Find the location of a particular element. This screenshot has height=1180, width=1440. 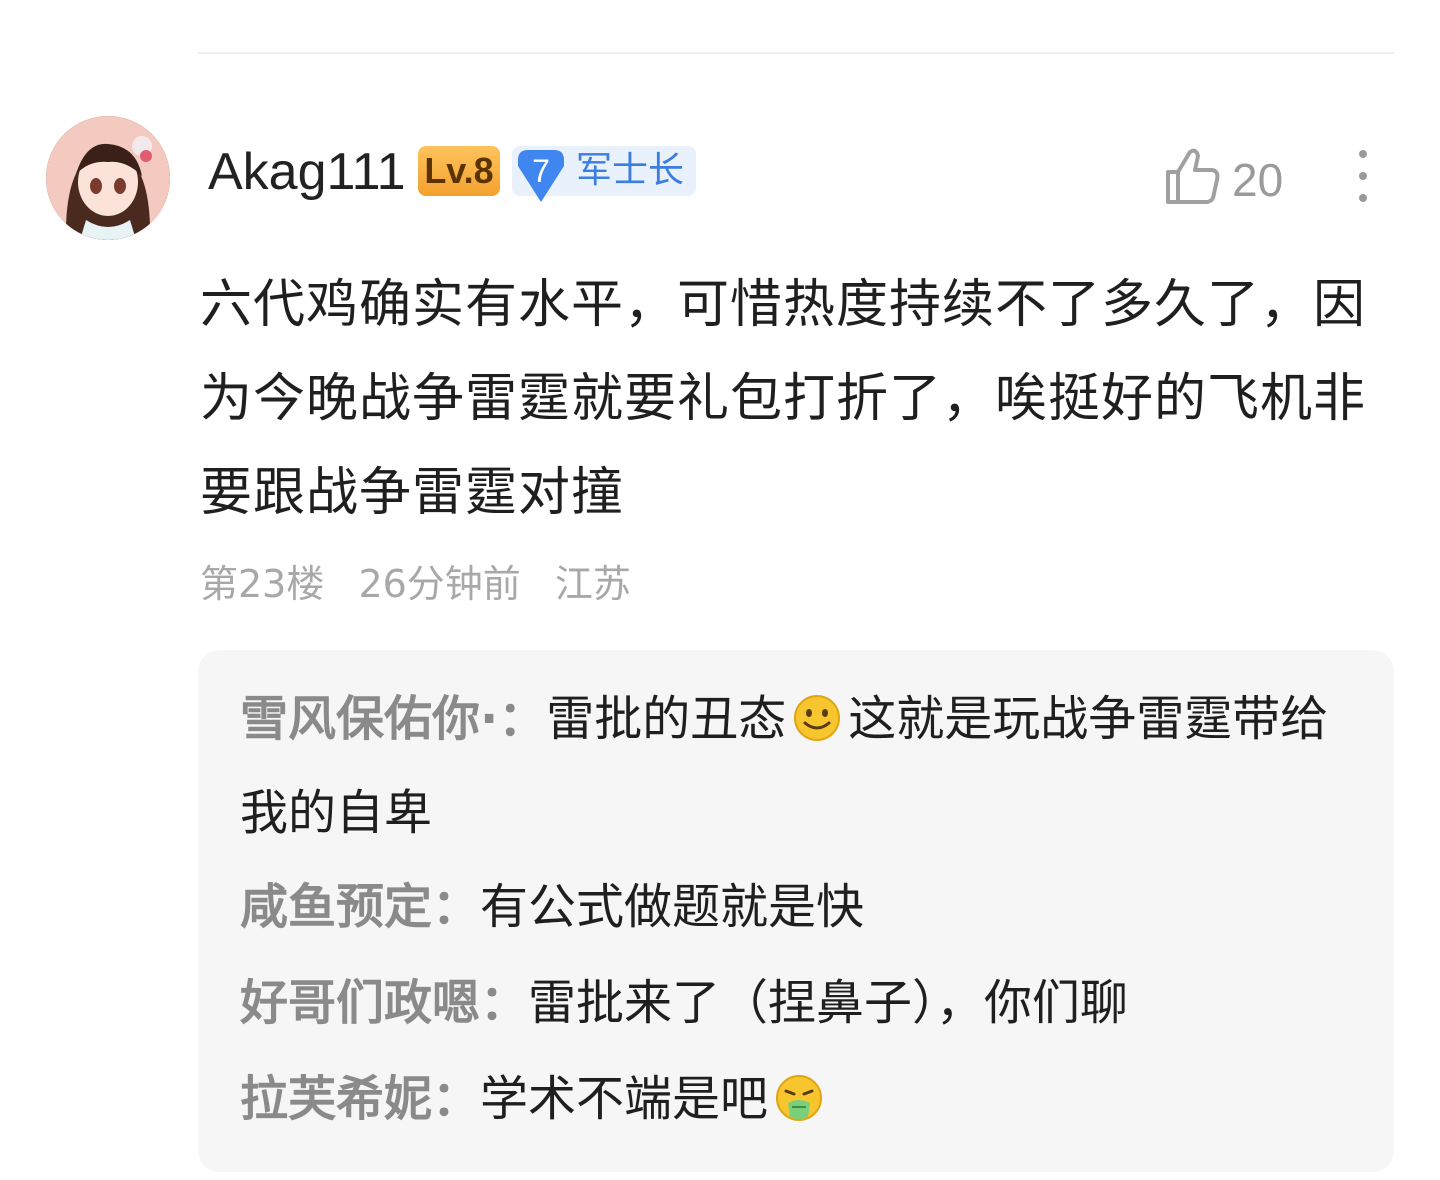

rank-title: 军士长 is located at coordinates (630, 170).